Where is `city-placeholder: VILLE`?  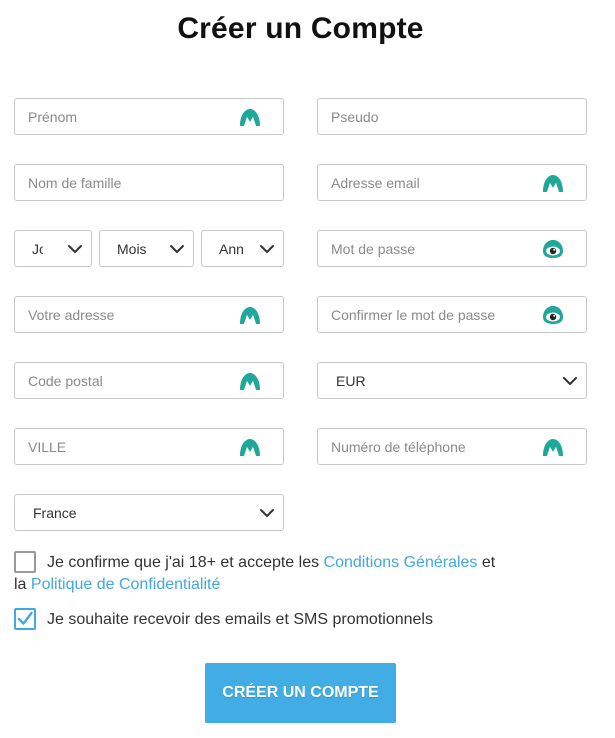 city-placeholder: VILLE is located at coordinates (47, 446).